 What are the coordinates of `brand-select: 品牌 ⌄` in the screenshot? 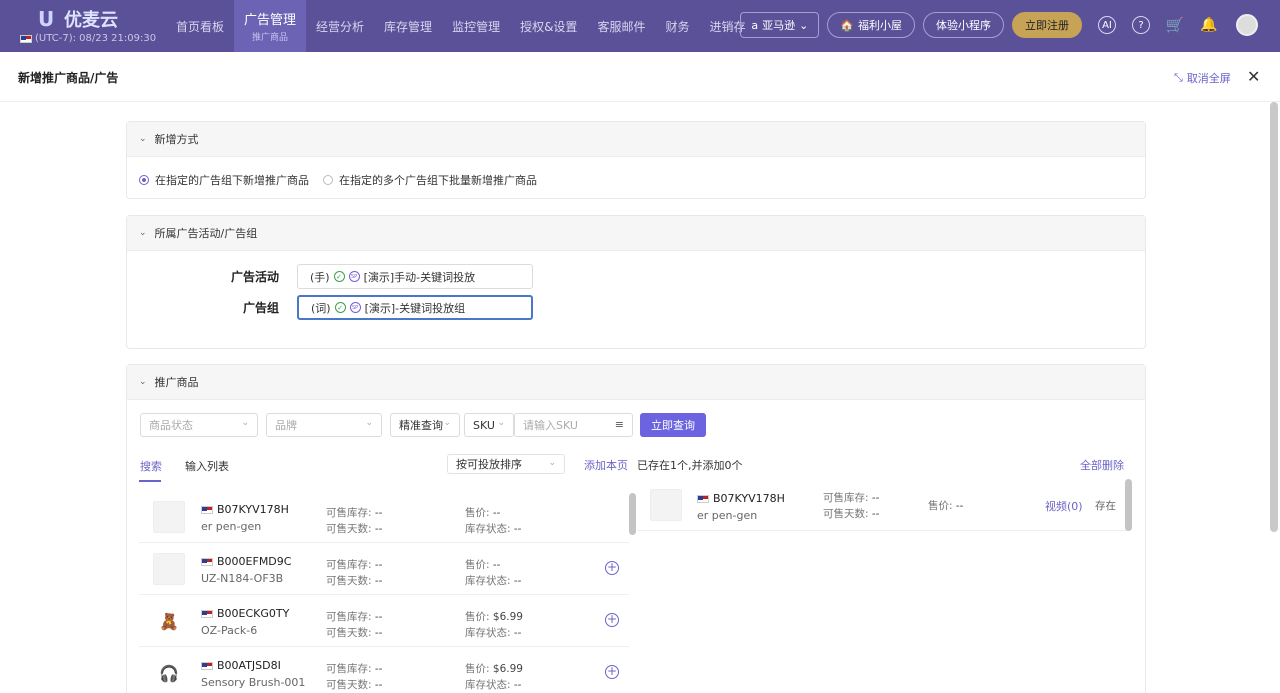 It's located at (324, 425).